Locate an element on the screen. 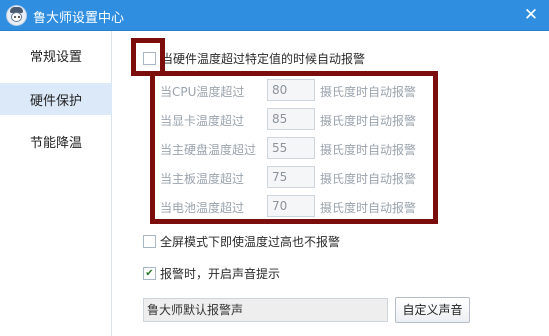  sound-alert-checkbox: ✔ is located at coordinates (149, 273).